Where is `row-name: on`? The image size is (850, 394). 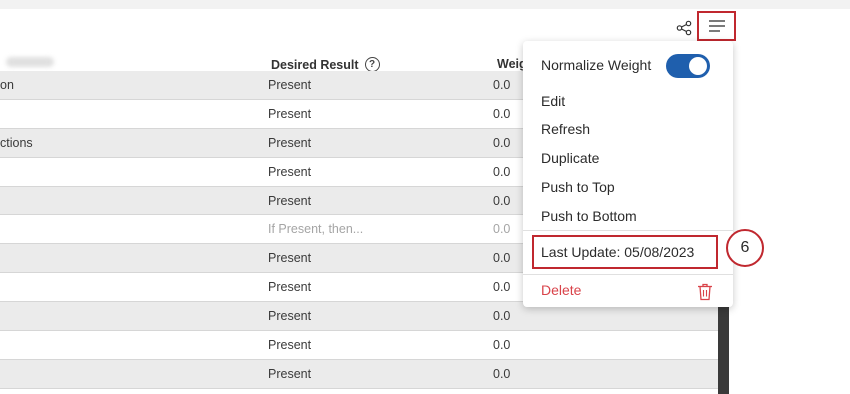
row-name: on is located at coordinates (7, 85).